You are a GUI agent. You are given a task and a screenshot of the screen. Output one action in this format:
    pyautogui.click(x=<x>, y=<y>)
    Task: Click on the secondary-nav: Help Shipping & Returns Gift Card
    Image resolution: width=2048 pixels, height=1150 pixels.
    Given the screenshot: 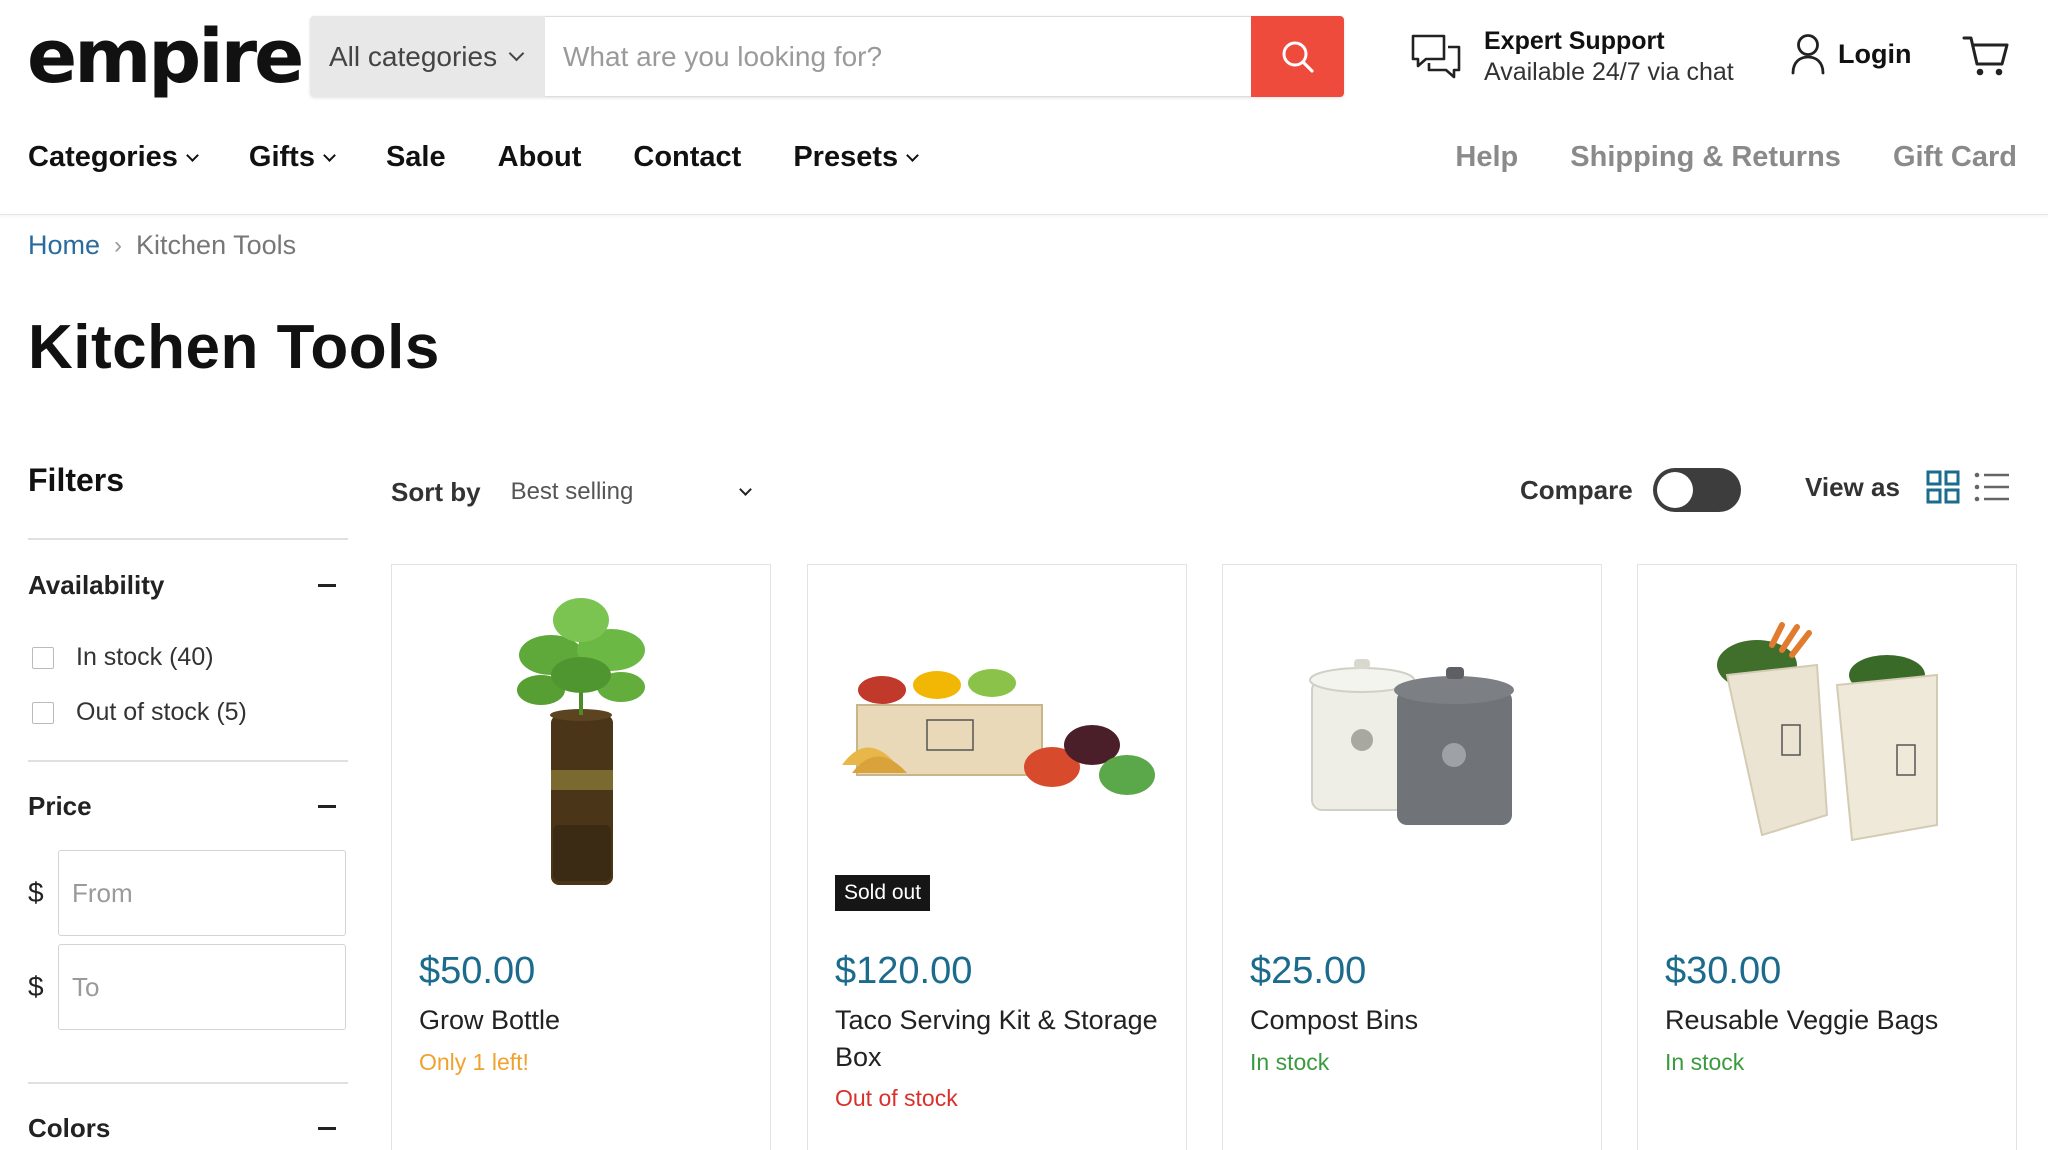 What is the action you would take?
    pyautogui.click(x=1710, y=157)
    